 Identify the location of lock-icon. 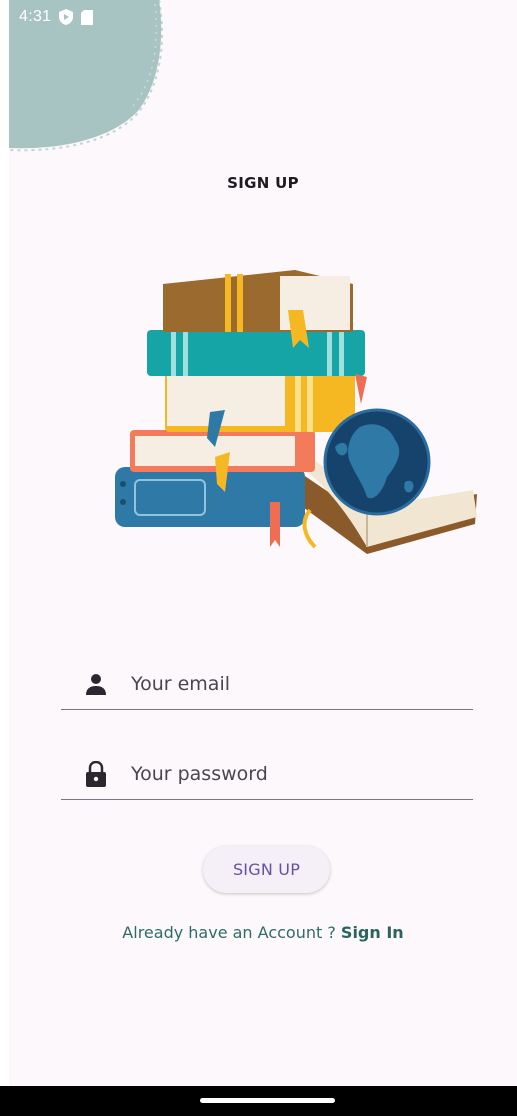
(96, 774).